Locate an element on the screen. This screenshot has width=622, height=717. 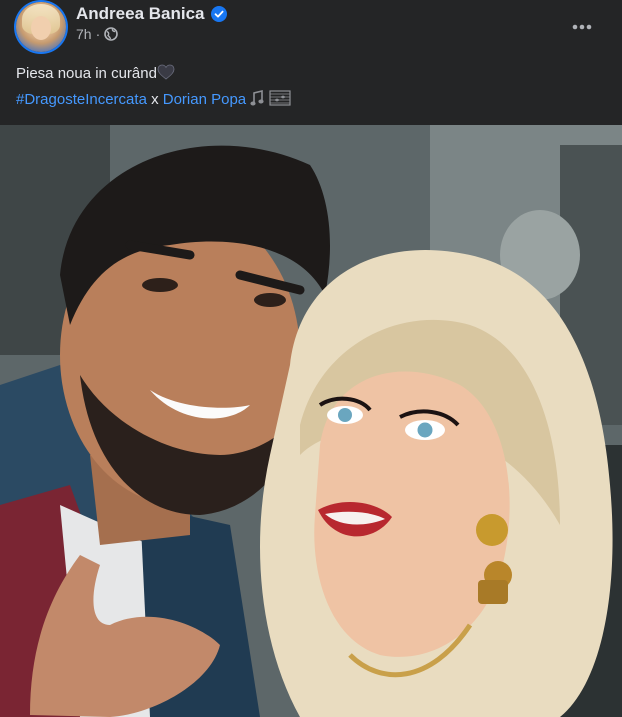
connector-text: x is located at coordinates (154, 99).